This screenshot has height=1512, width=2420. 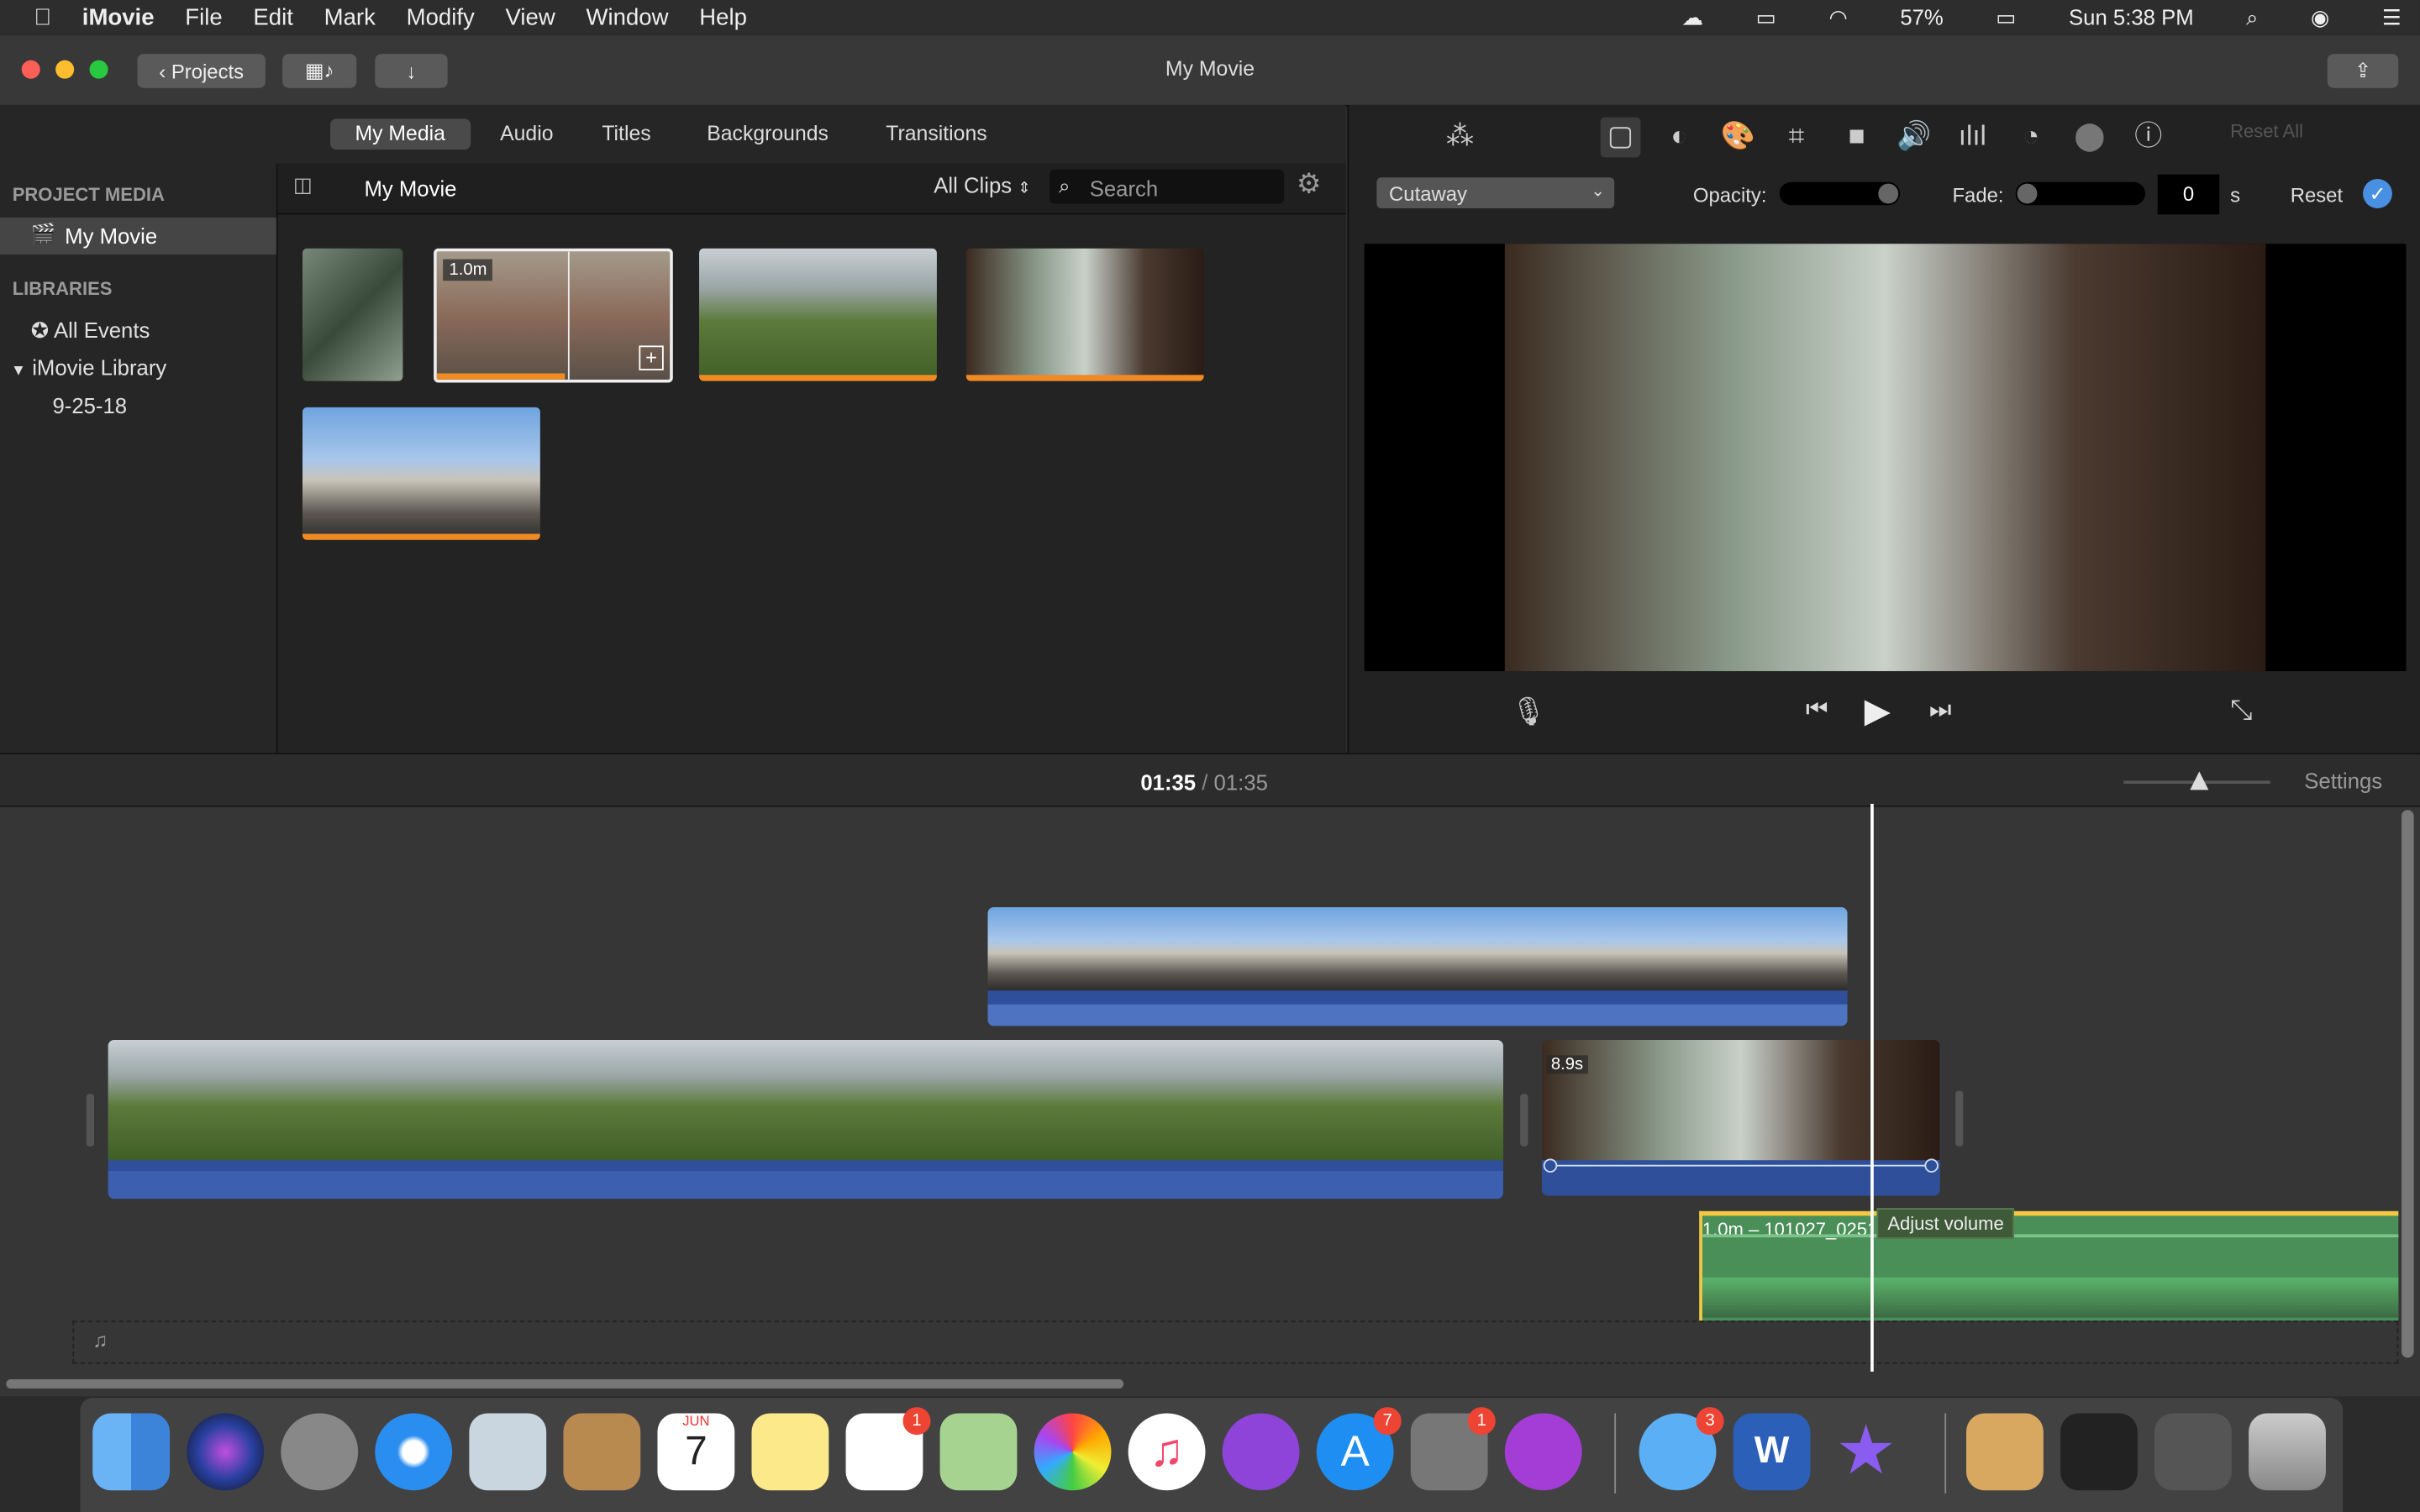 I want to click on sidebar-item-my-movie: 🎬 My Movie, so click(x=138, y=236).